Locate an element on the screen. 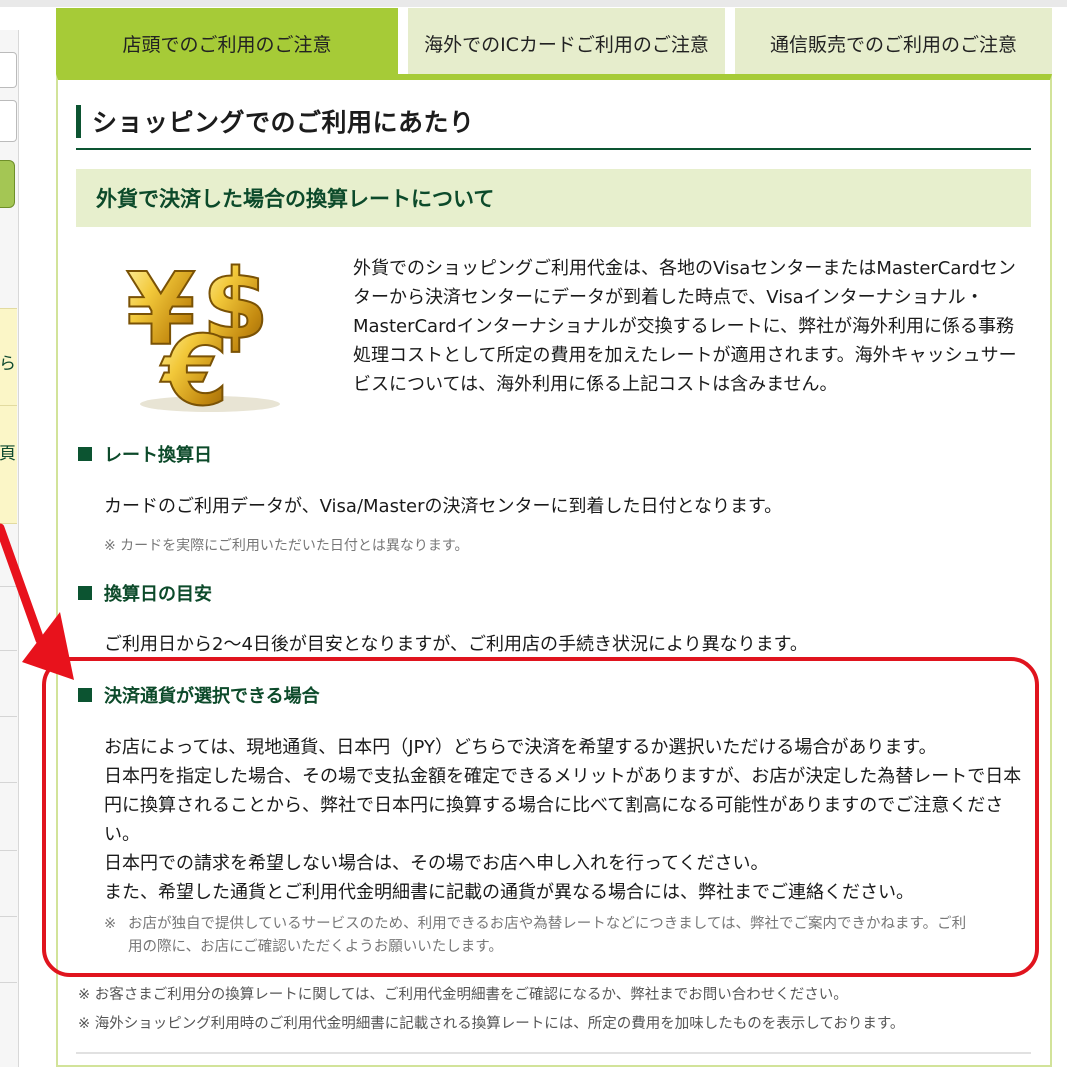 The image size is (1067, 1067). sidebar-char: 頁 is located at coordinates (8, 454).